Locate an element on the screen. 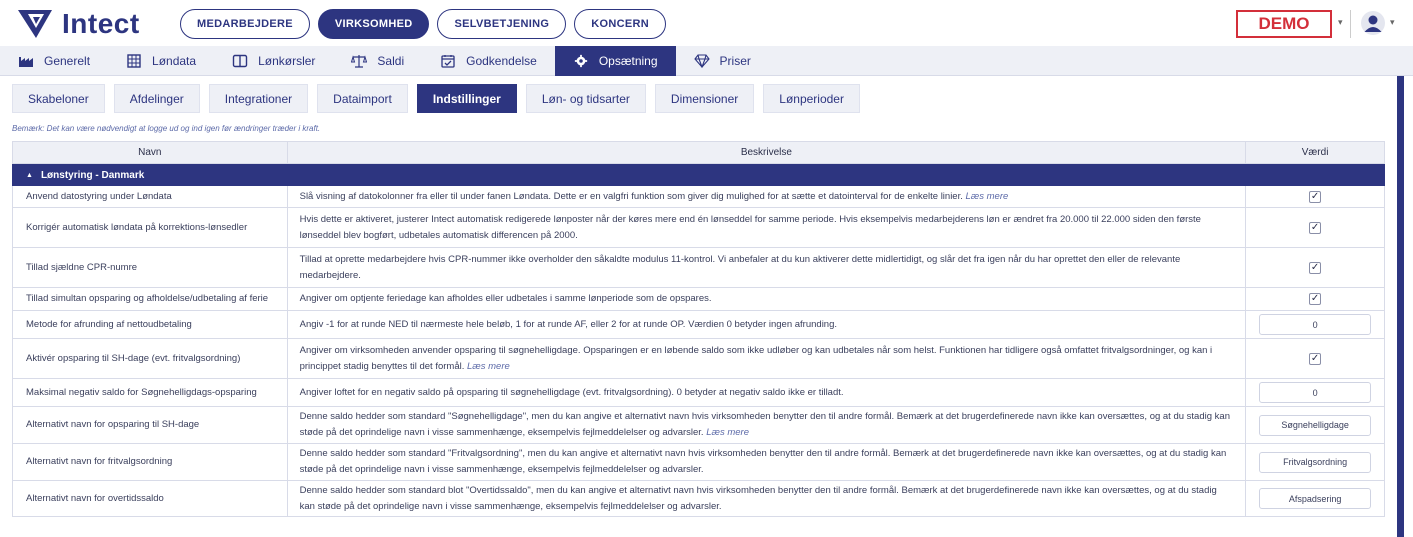  table-icon is located at coordinates (134, 61).